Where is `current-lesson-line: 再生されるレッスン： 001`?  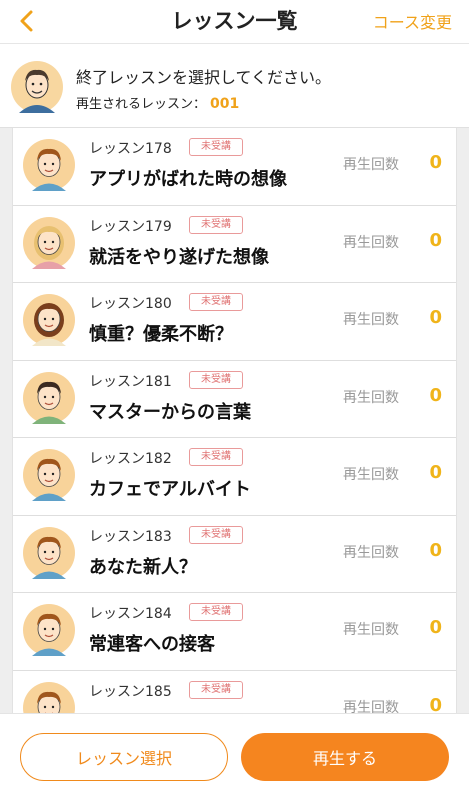
current-lesson-line: 再生されるレッスン： 001 is located at coordinates (157, 102).